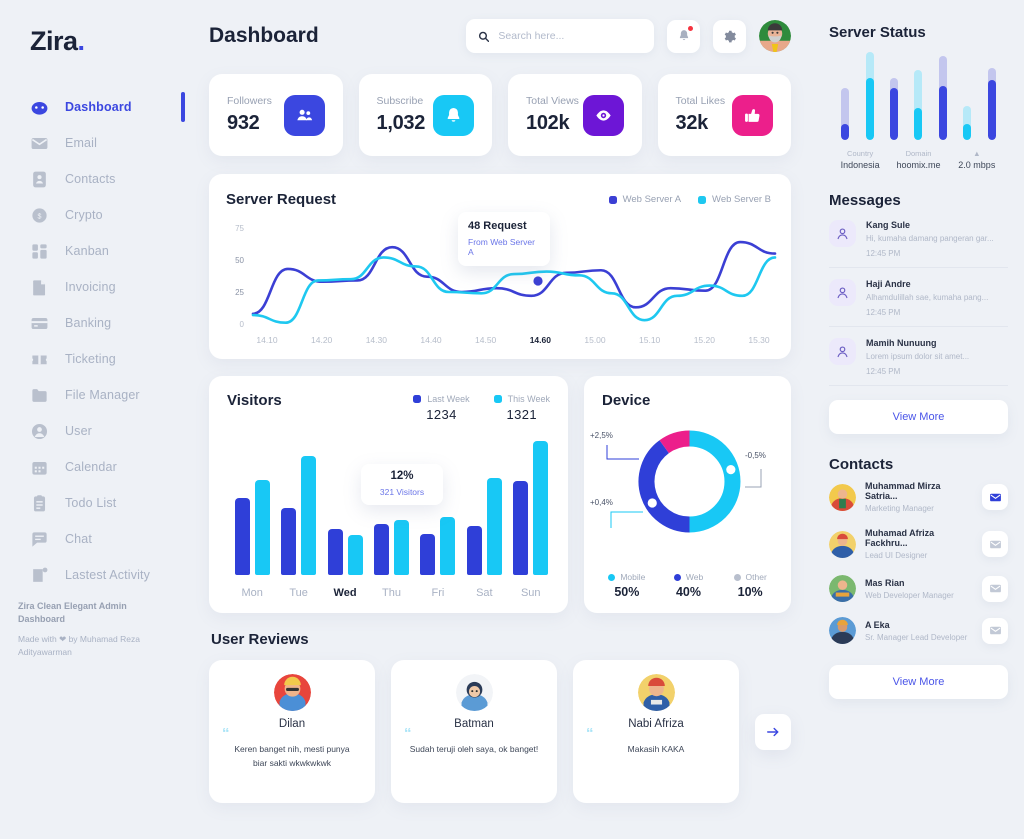 The height and width of the screenshot is (839, 1024). I want to click on sidebar-item-calendar: Calendar, so click(92, 467).